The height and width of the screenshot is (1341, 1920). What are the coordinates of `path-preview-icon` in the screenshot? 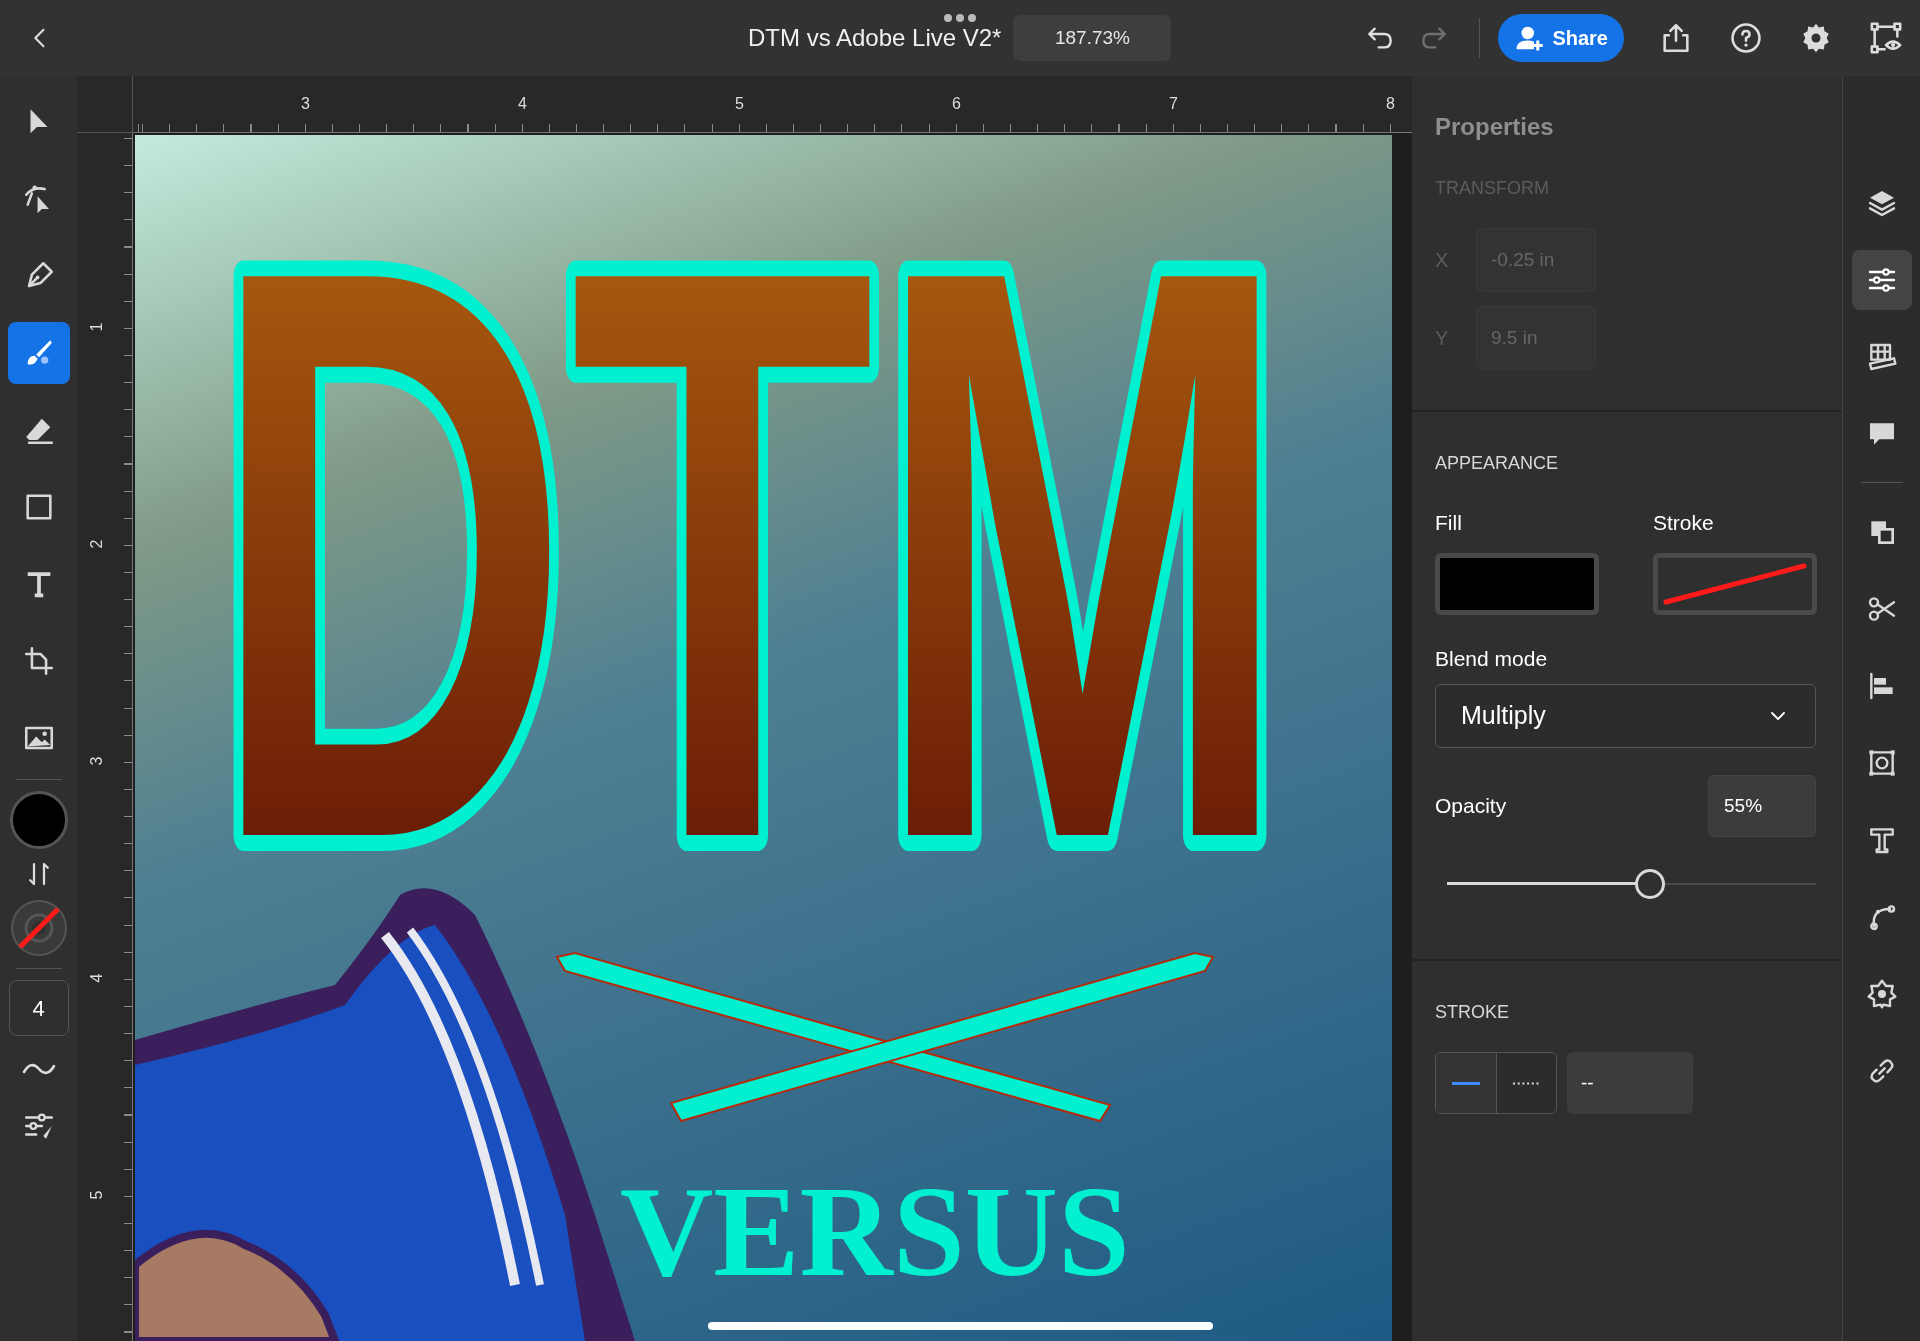 It's located at (1886, 38).